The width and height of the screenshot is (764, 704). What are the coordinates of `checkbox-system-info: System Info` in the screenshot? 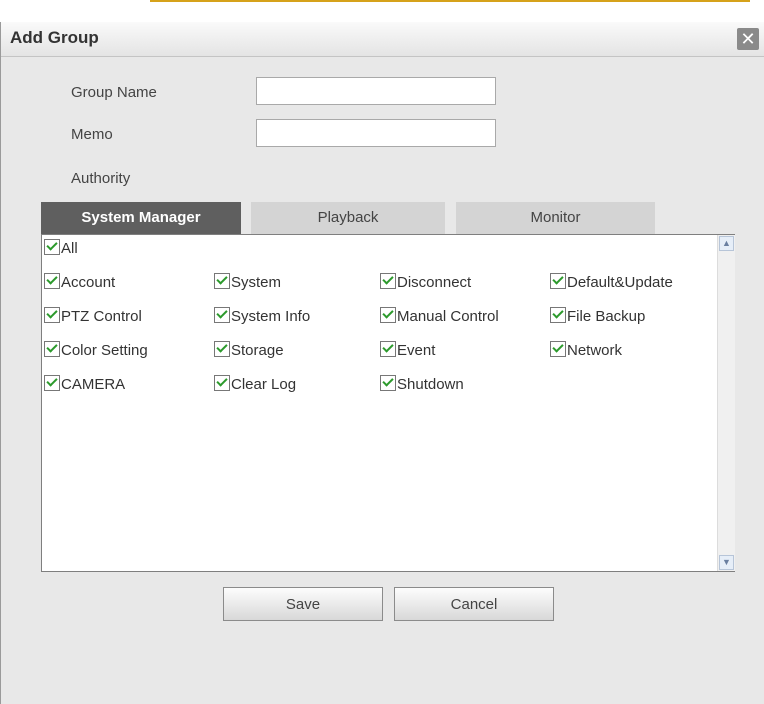 It's located at (262, 316).